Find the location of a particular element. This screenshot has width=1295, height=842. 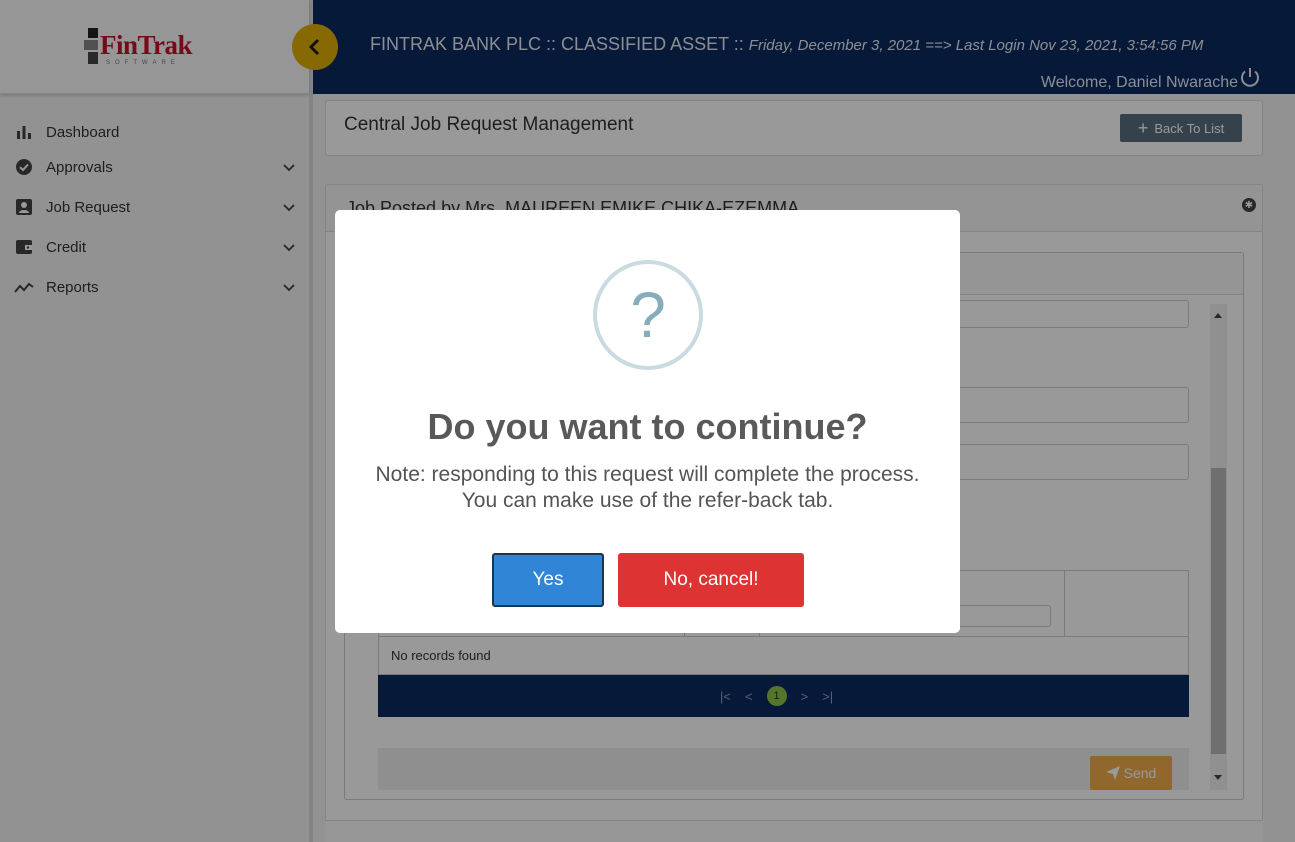

confirm-yes-button: Yes is located at coordinates (548, 580).